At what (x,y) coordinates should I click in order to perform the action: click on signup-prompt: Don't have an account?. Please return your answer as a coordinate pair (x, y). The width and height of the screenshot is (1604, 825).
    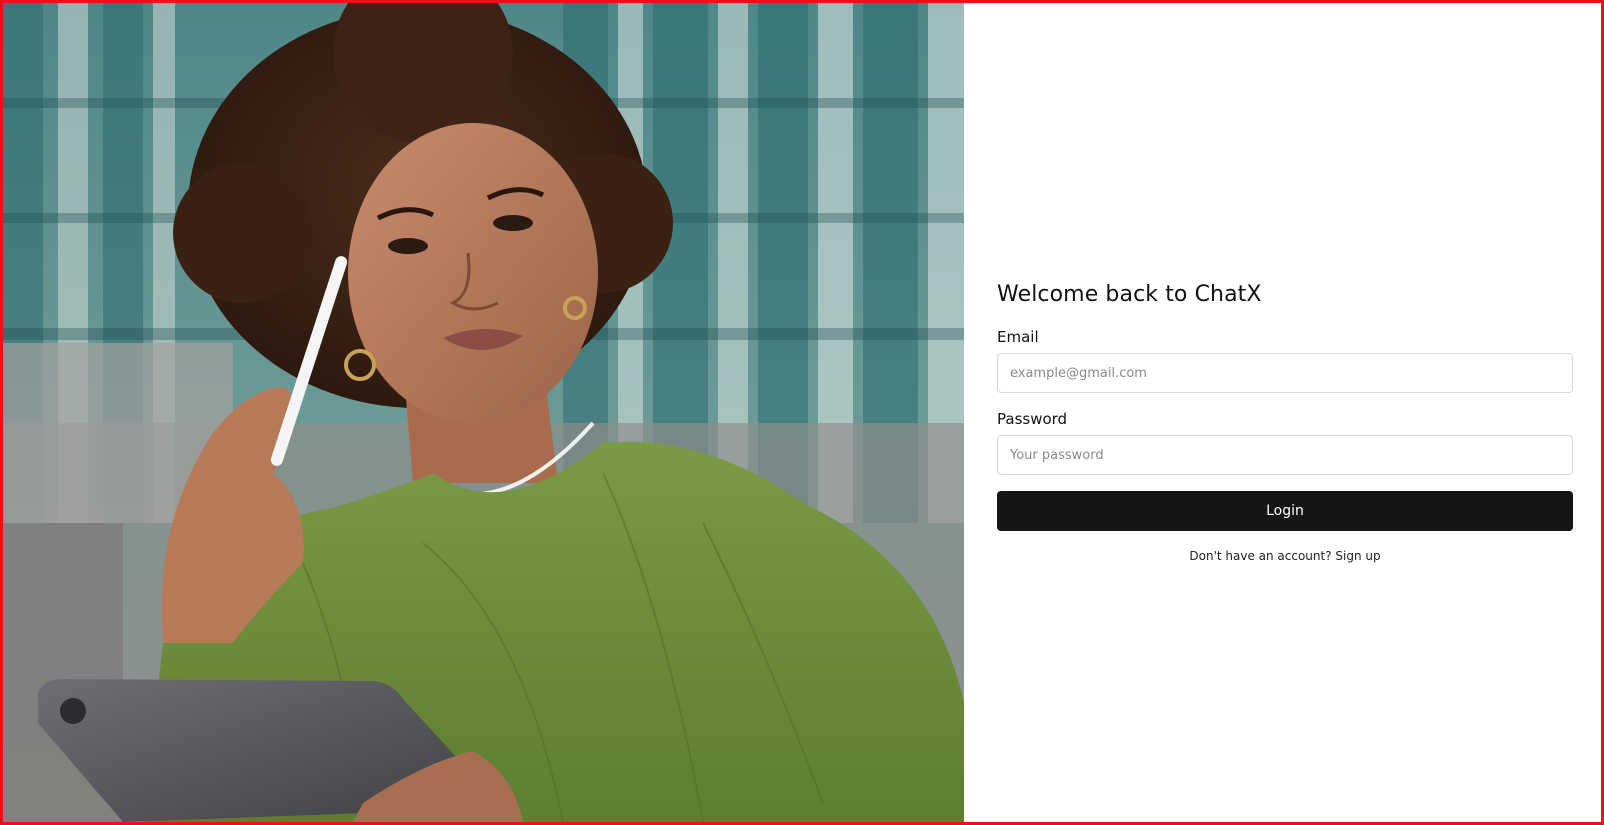
    Looking at the image, I should click on (1262, 556).